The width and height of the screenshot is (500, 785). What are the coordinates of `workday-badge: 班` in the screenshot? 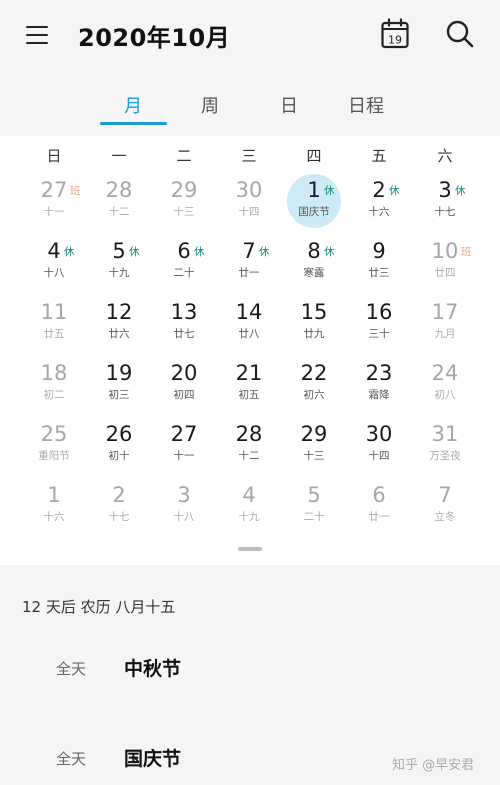 It's located at (75, 191).